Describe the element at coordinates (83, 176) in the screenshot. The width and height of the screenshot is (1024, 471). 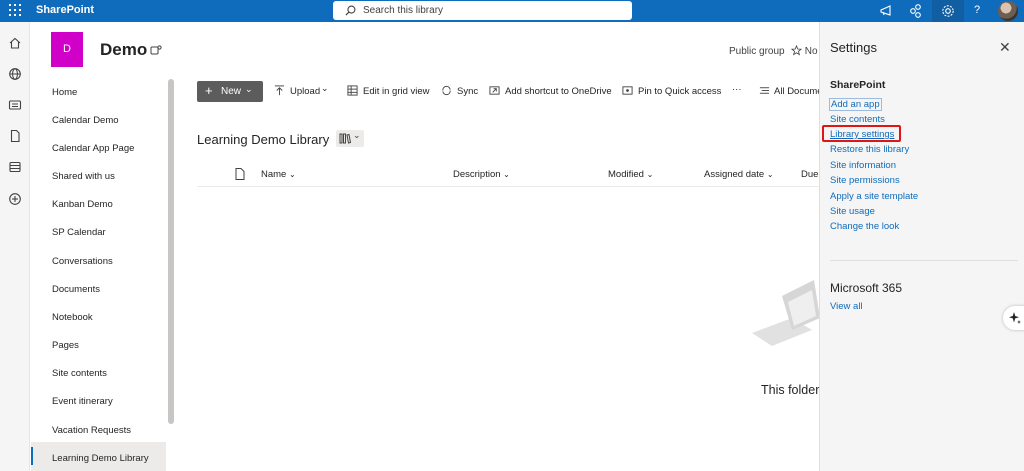
I see `nav-item-shared-with-us: Shared with us` at that location.